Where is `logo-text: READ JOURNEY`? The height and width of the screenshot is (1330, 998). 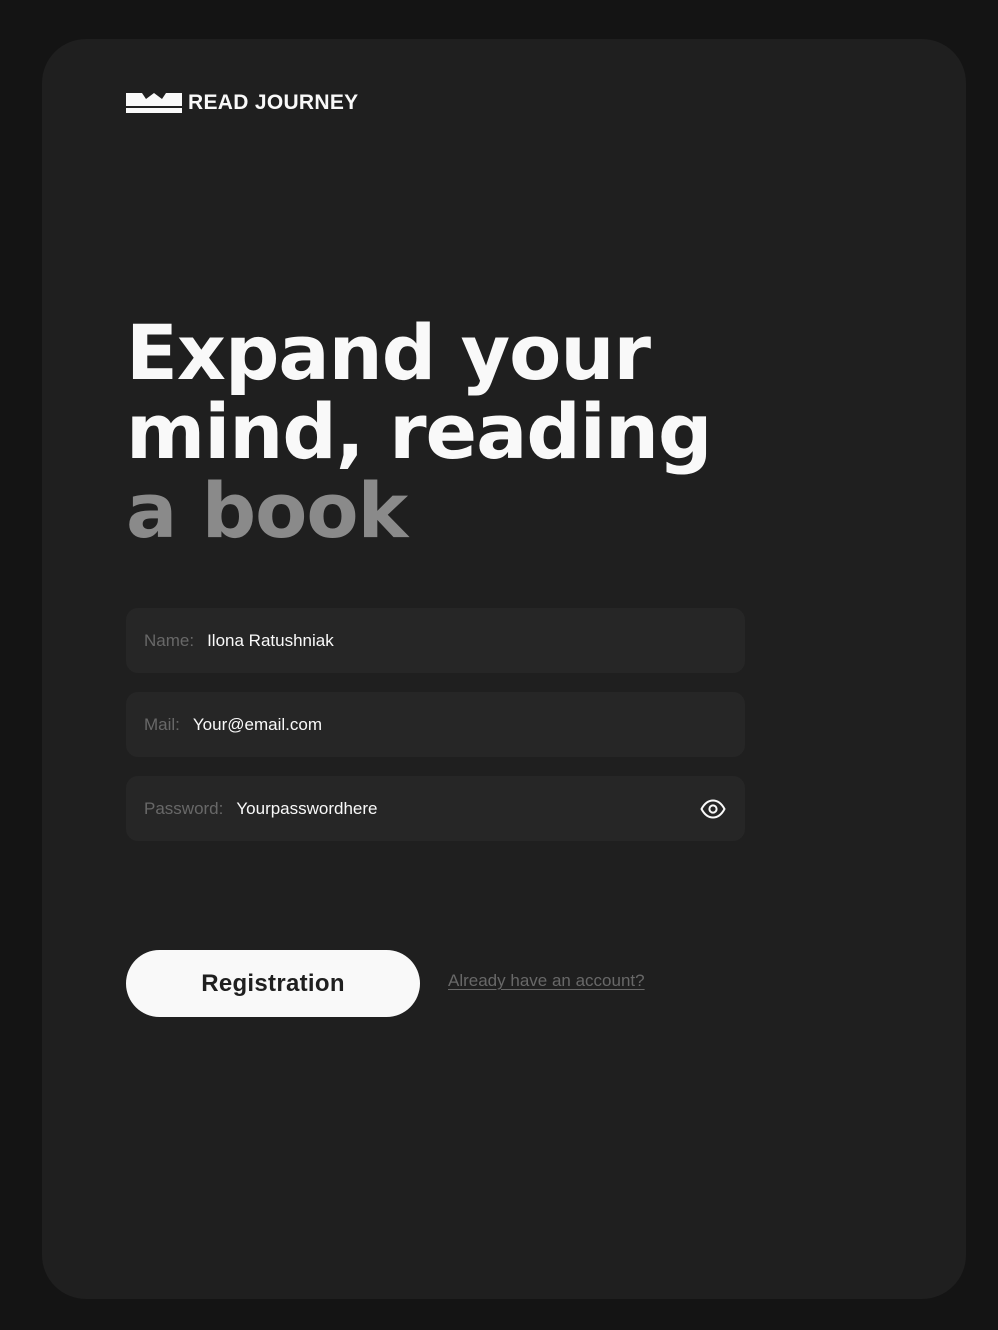 logo-text: READ JOURNEY is located at coordinates (273, 102).